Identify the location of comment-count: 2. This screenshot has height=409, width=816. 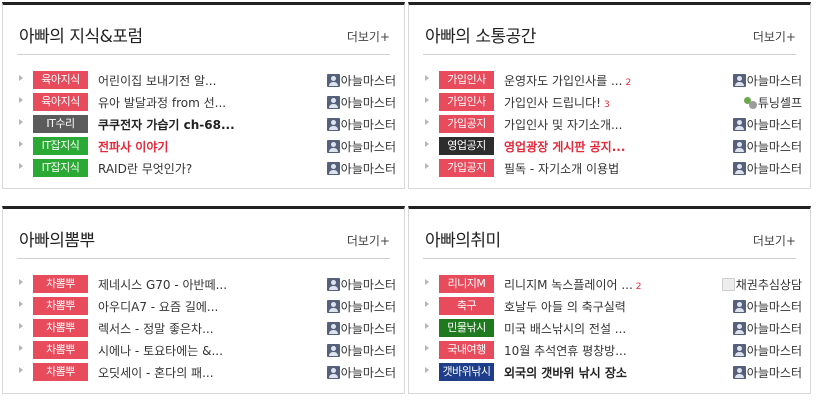
(638, 287).